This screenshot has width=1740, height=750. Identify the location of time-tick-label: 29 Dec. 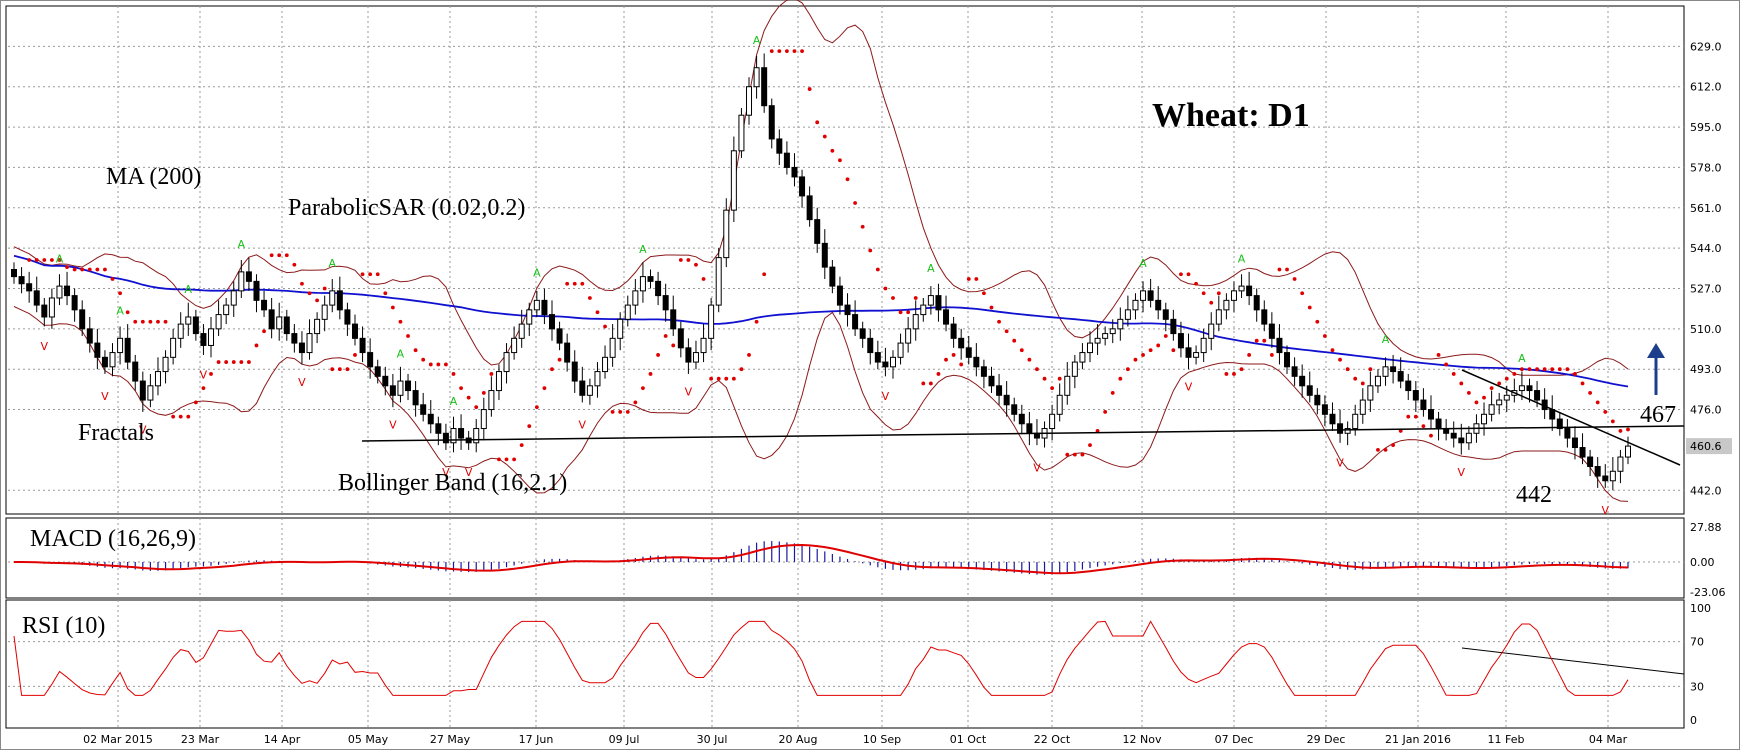
(1326, 739).